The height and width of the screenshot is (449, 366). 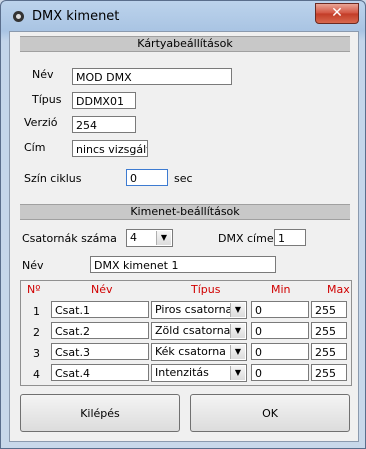 What do you see at coordinates (104, 100) in the screenshot?
I see `card-type-field: DDMX01` at bounding box center [104, 100].